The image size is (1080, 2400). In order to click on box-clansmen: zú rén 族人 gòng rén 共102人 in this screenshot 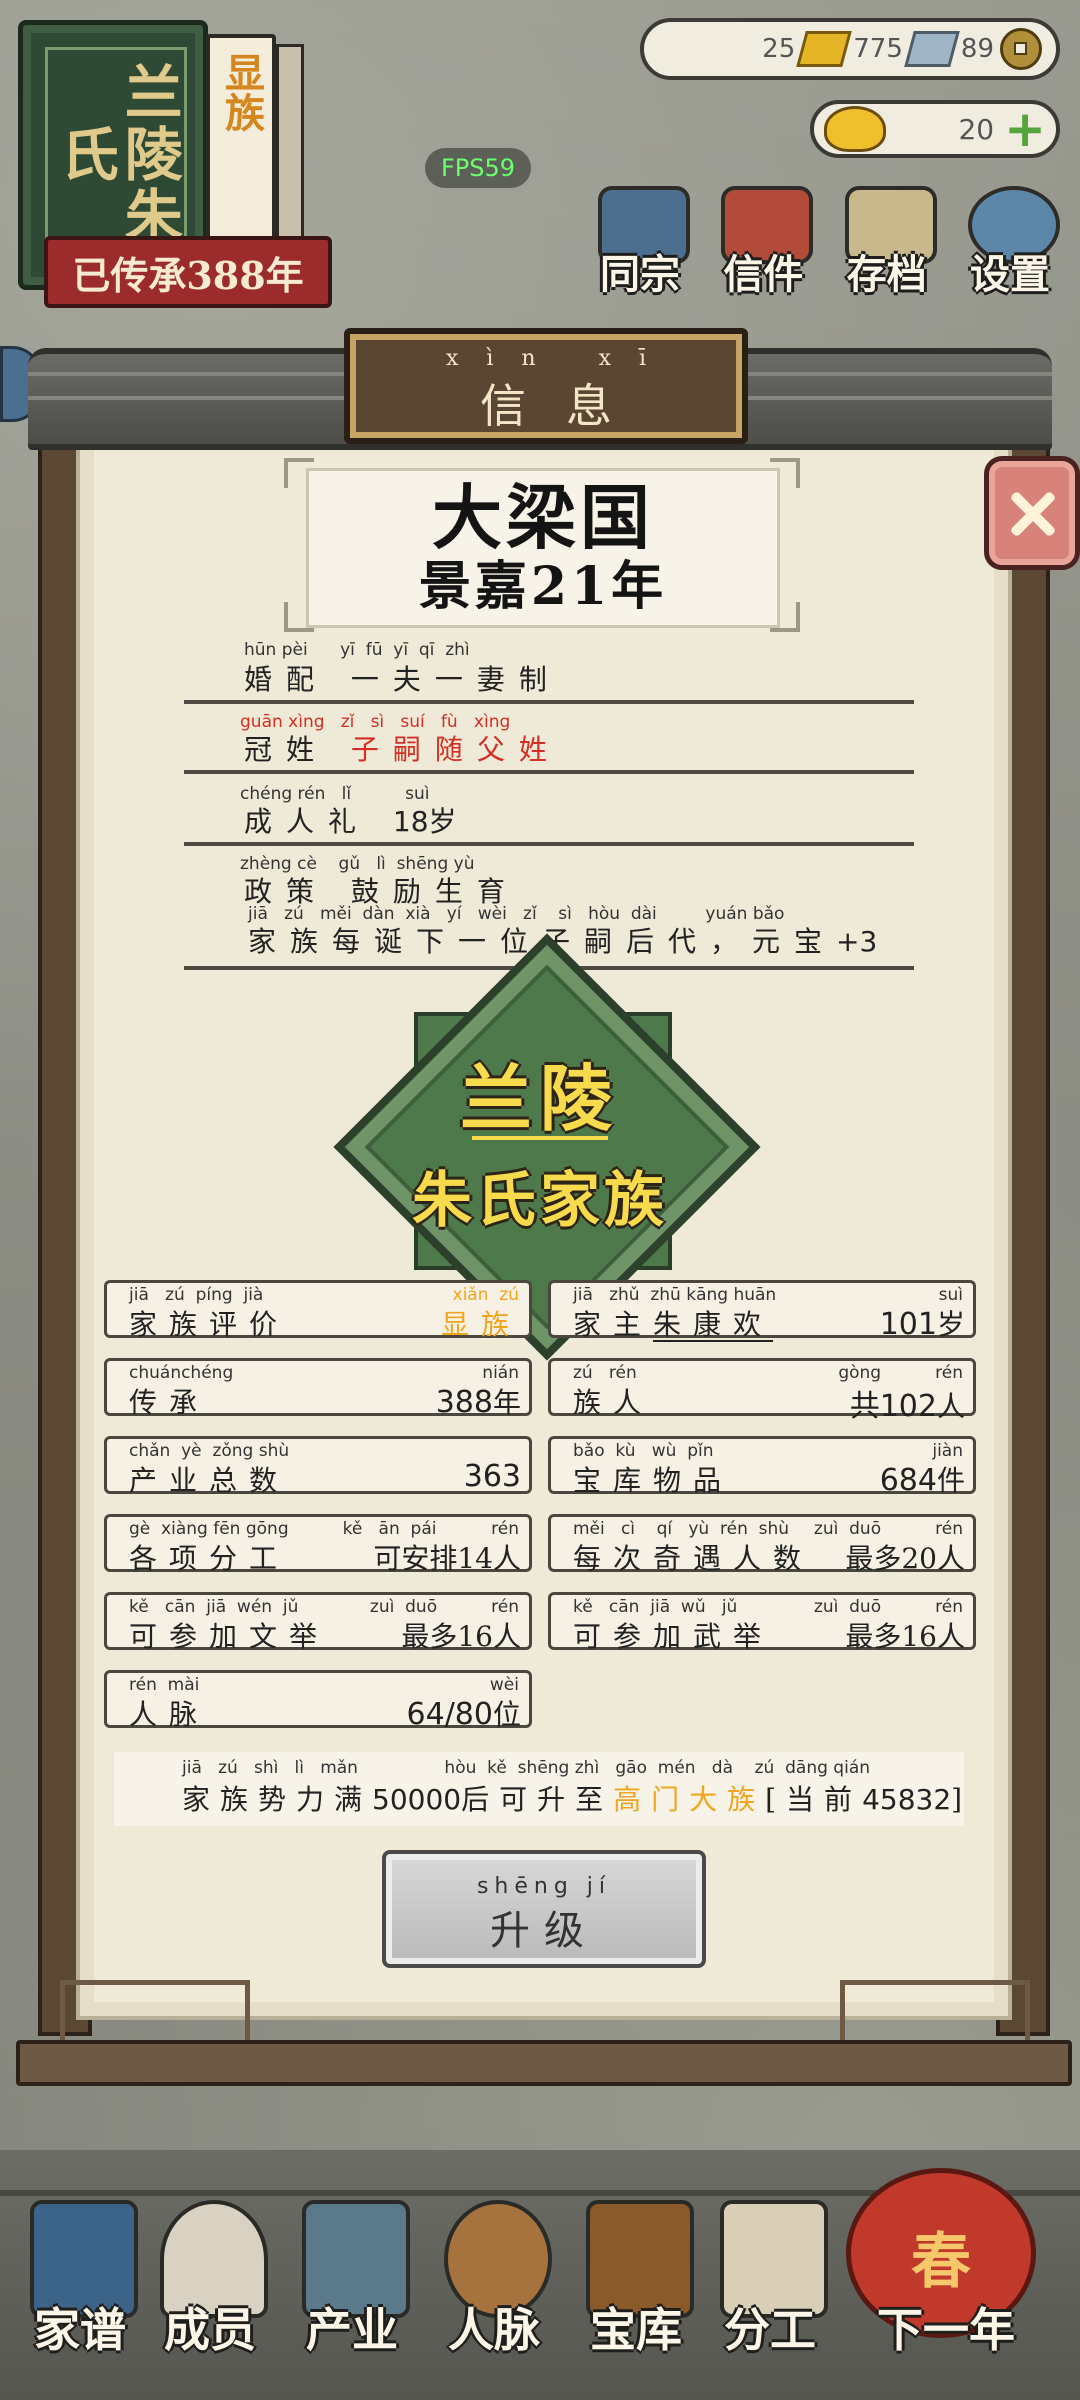, I will do `click(762, 1391)`.